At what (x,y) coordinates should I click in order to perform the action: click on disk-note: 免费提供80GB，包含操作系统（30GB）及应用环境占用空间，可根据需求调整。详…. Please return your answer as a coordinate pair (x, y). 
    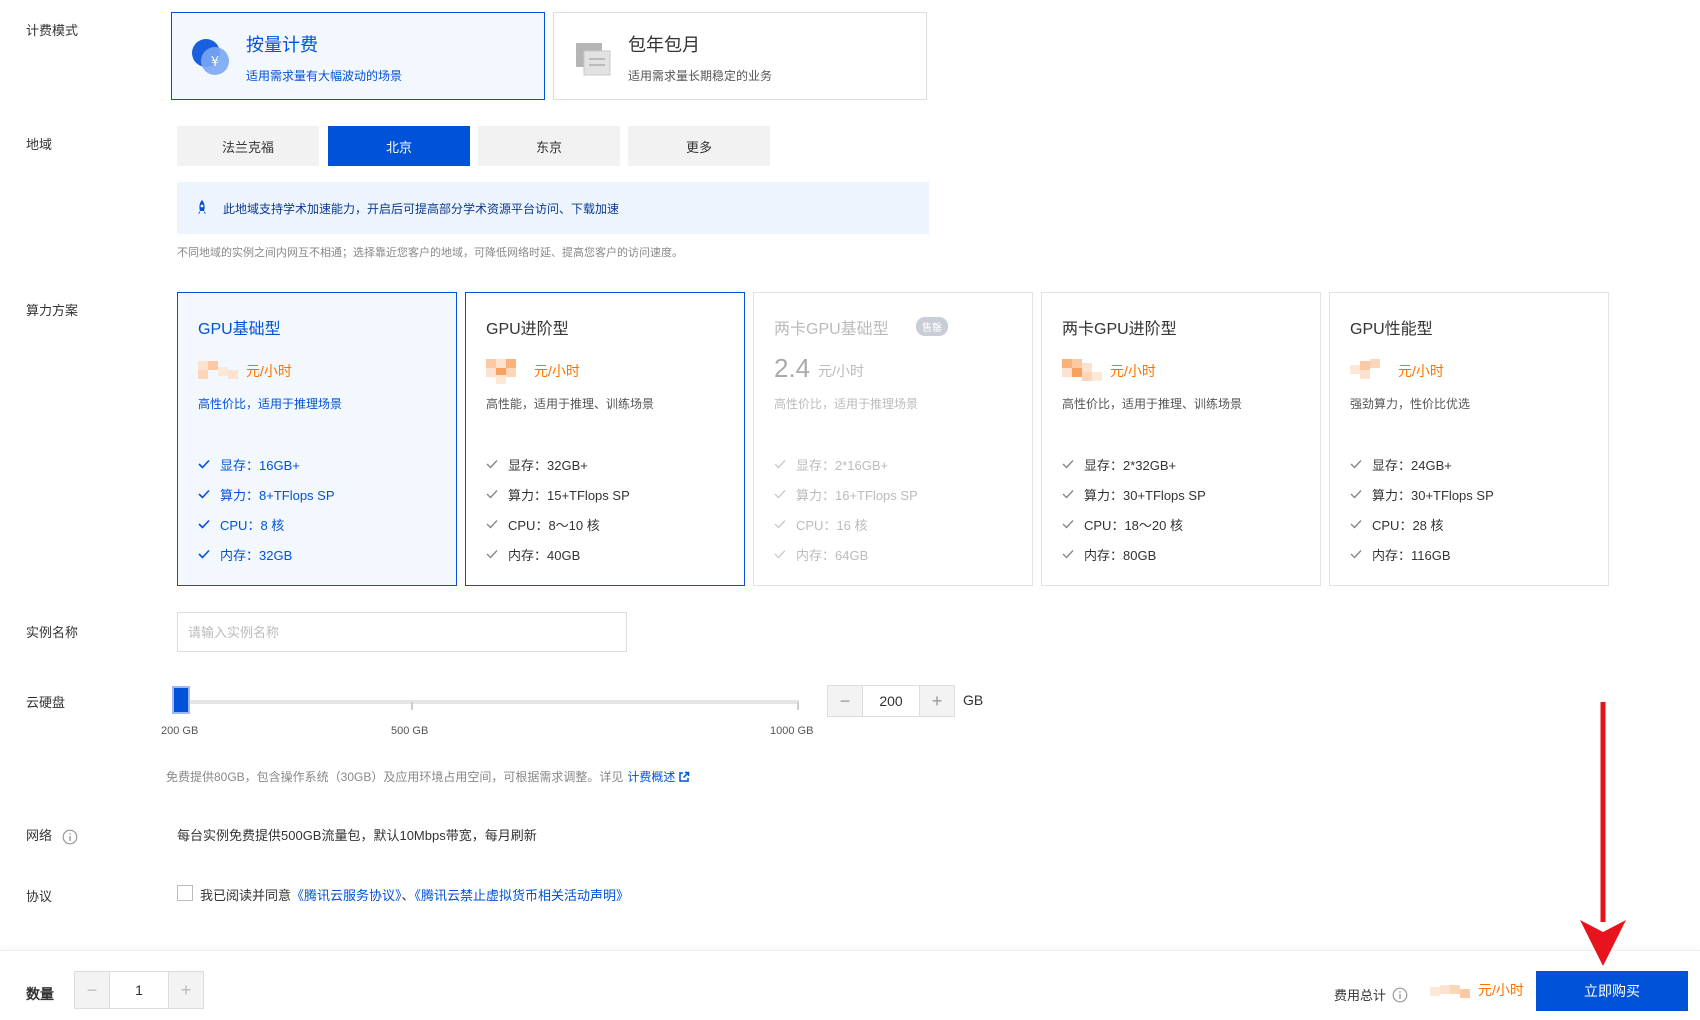
    Looking at the image, I should click on (428, 776).